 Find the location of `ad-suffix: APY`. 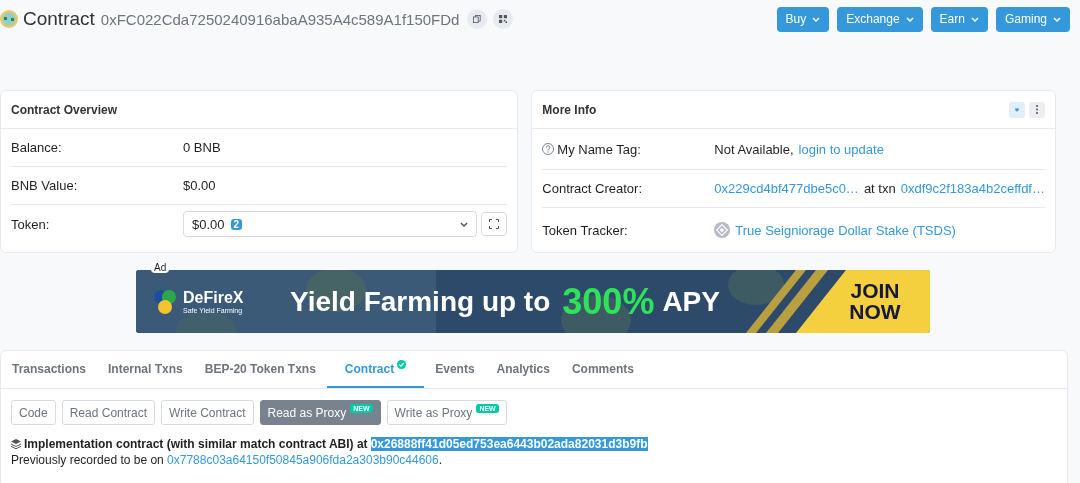

ad-suffix: APY is located at coordinates (691, 301).